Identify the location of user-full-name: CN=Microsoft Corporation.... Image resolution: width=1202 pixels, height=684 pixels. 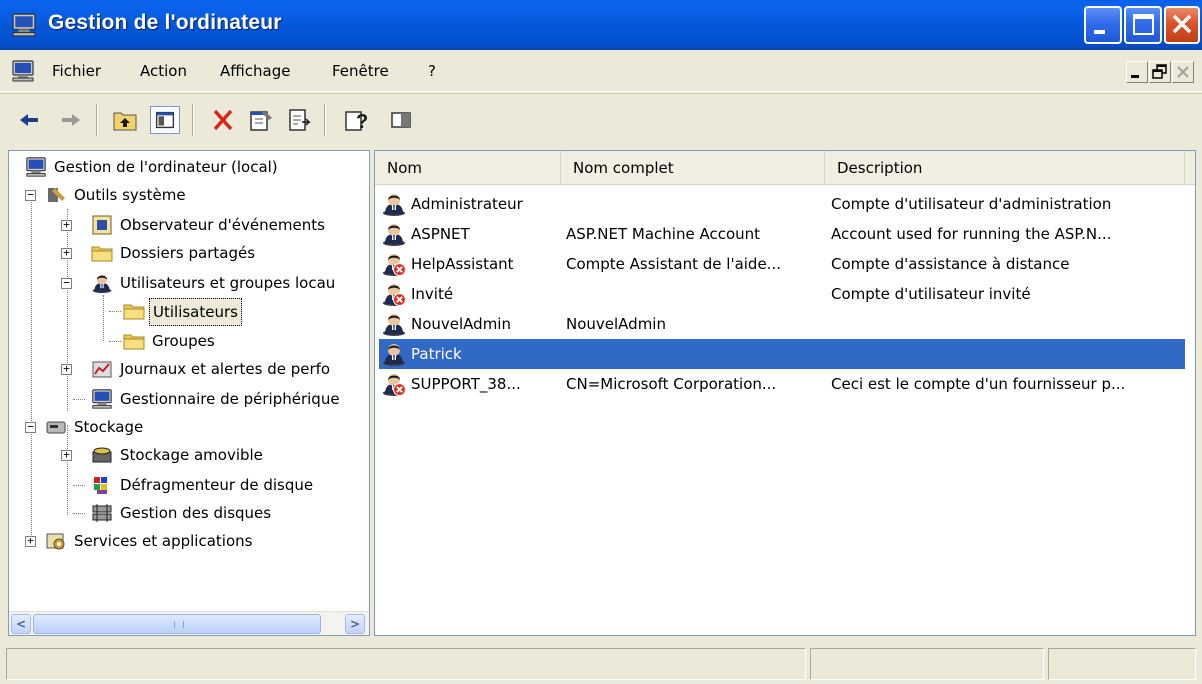
(671, 384).